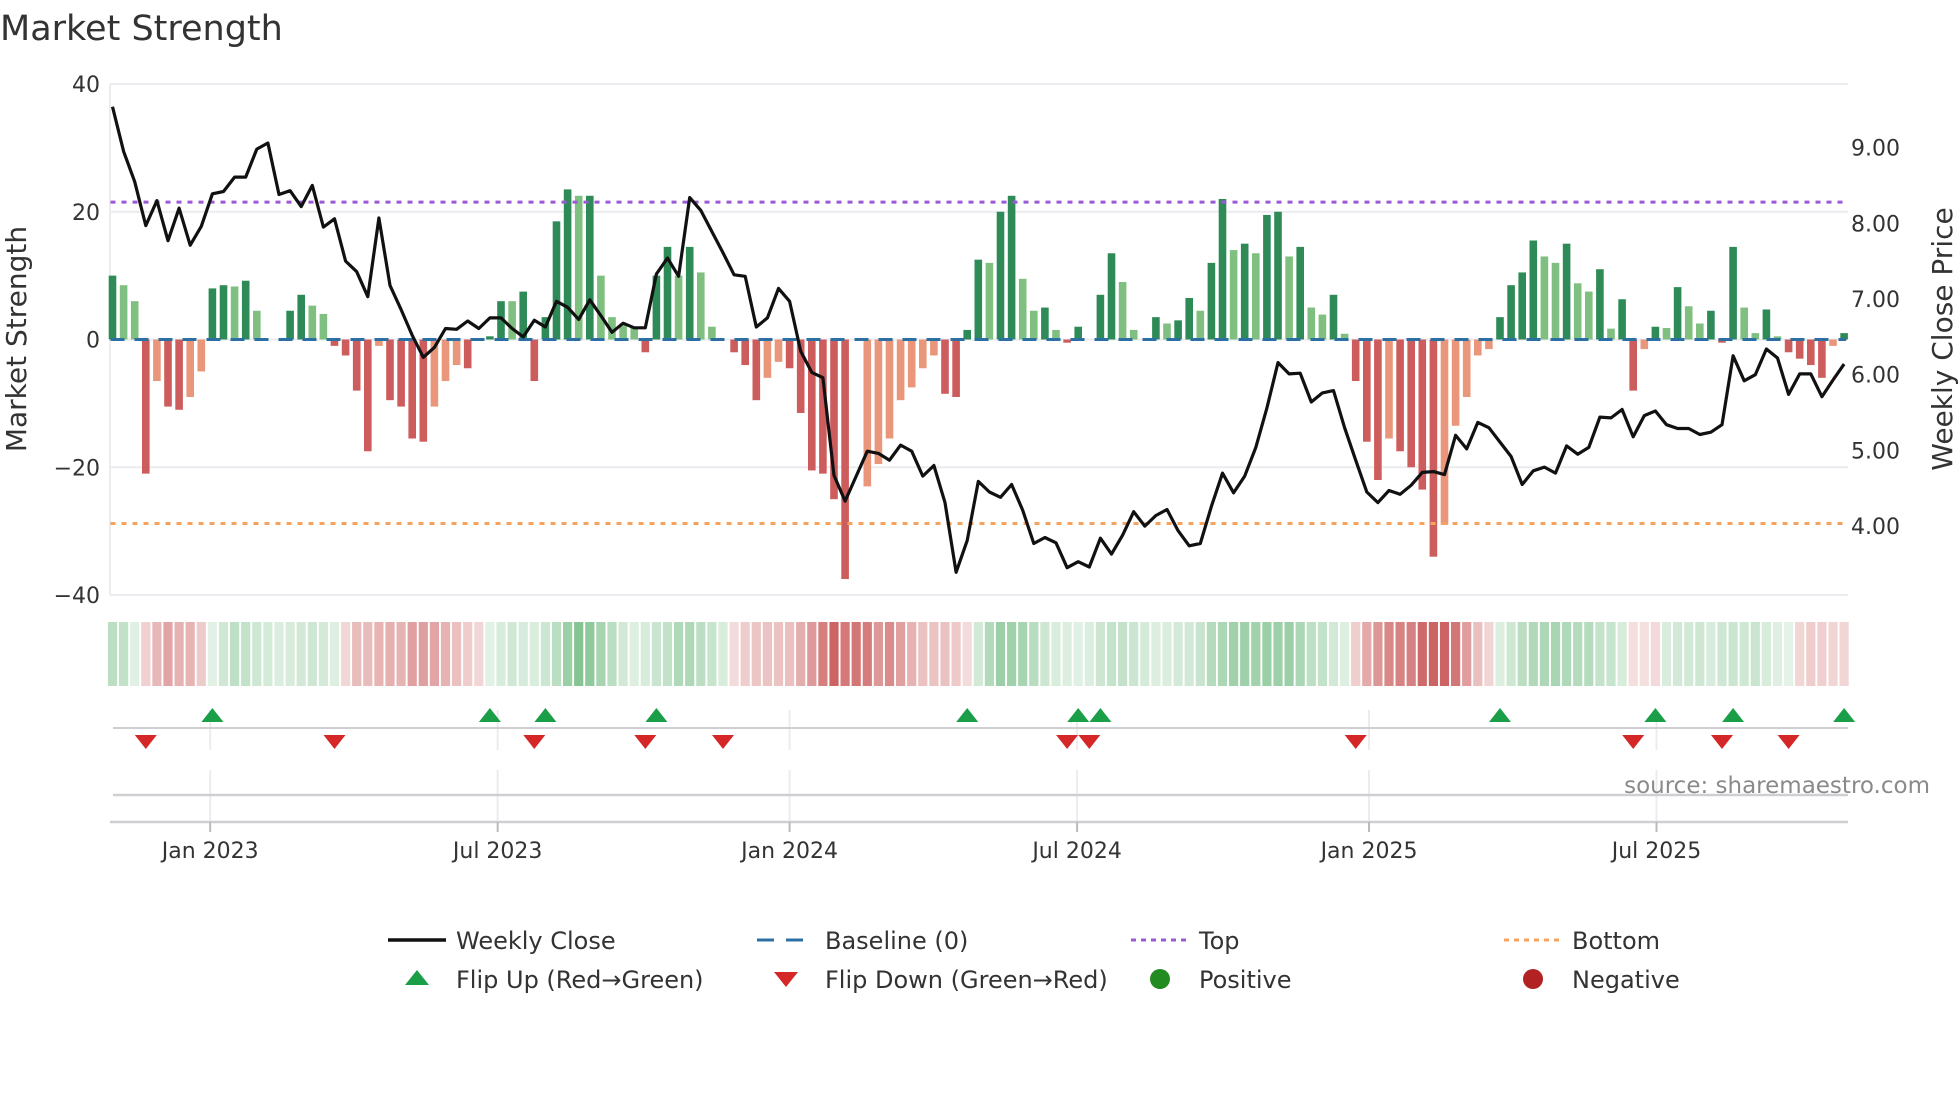 Image resolution: width=1960 pixels, height=1102 pixels. I want to click on triangle-down-icon, so click(786, 979).